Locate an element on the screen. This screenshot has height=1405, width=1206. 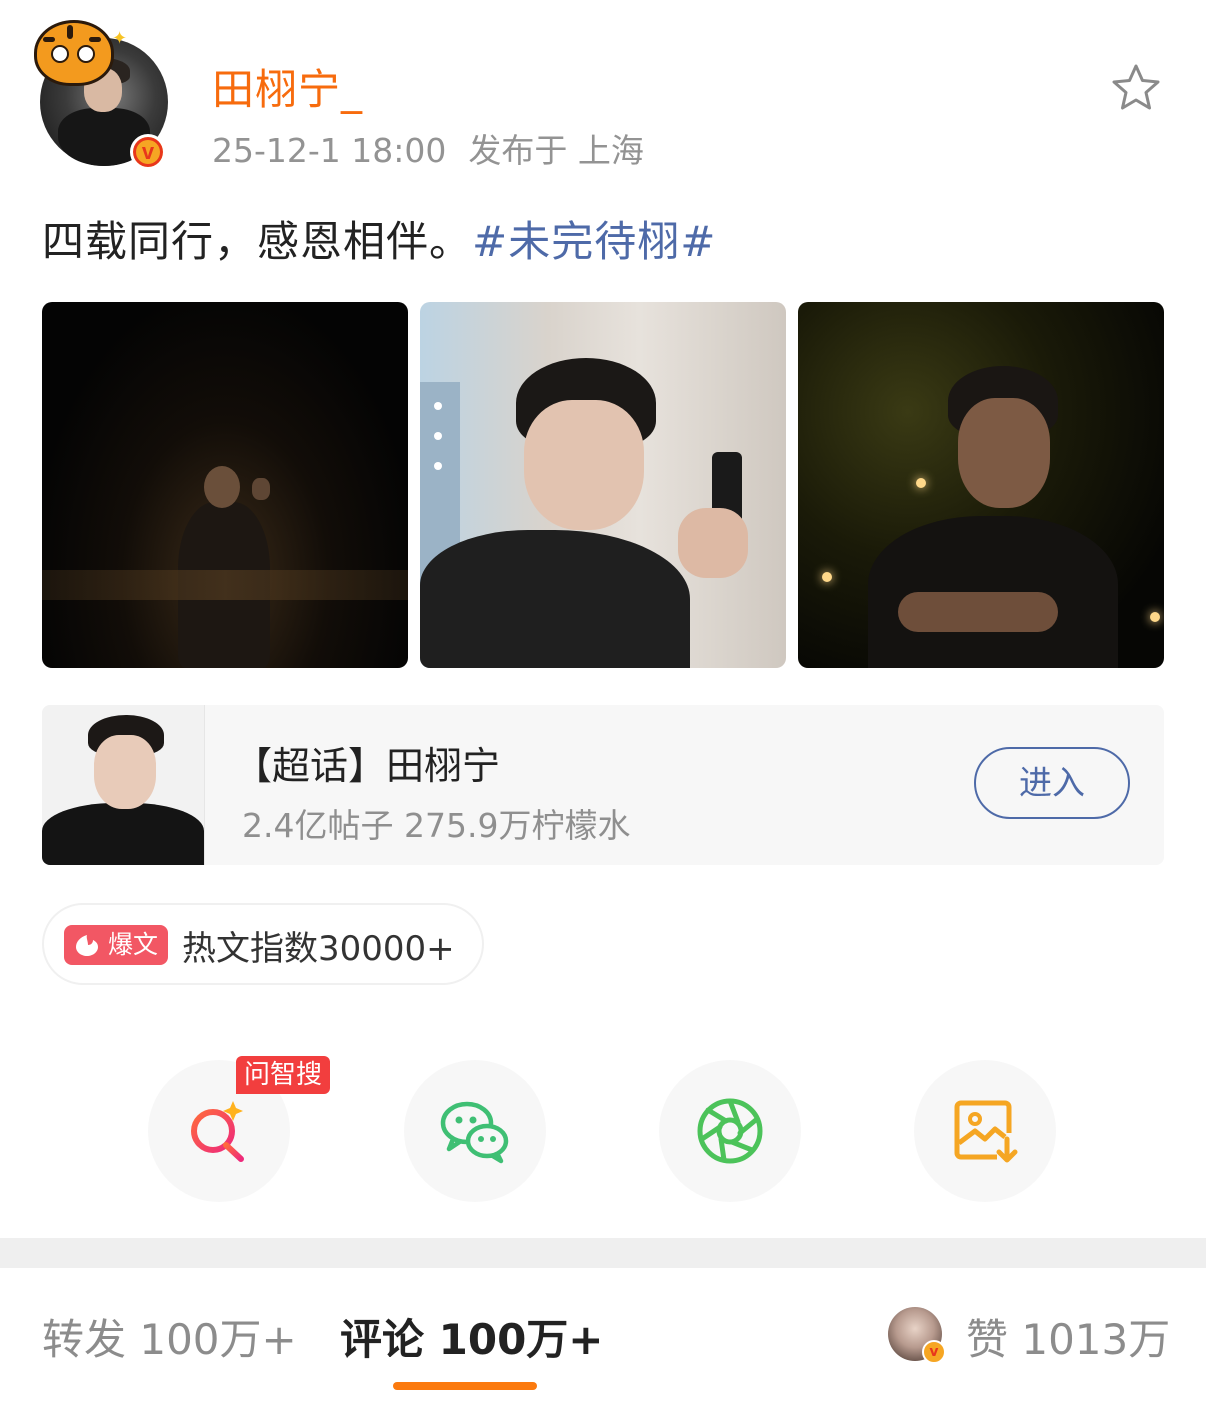
active-tab-indicator is located at coordinates (465, 1386).